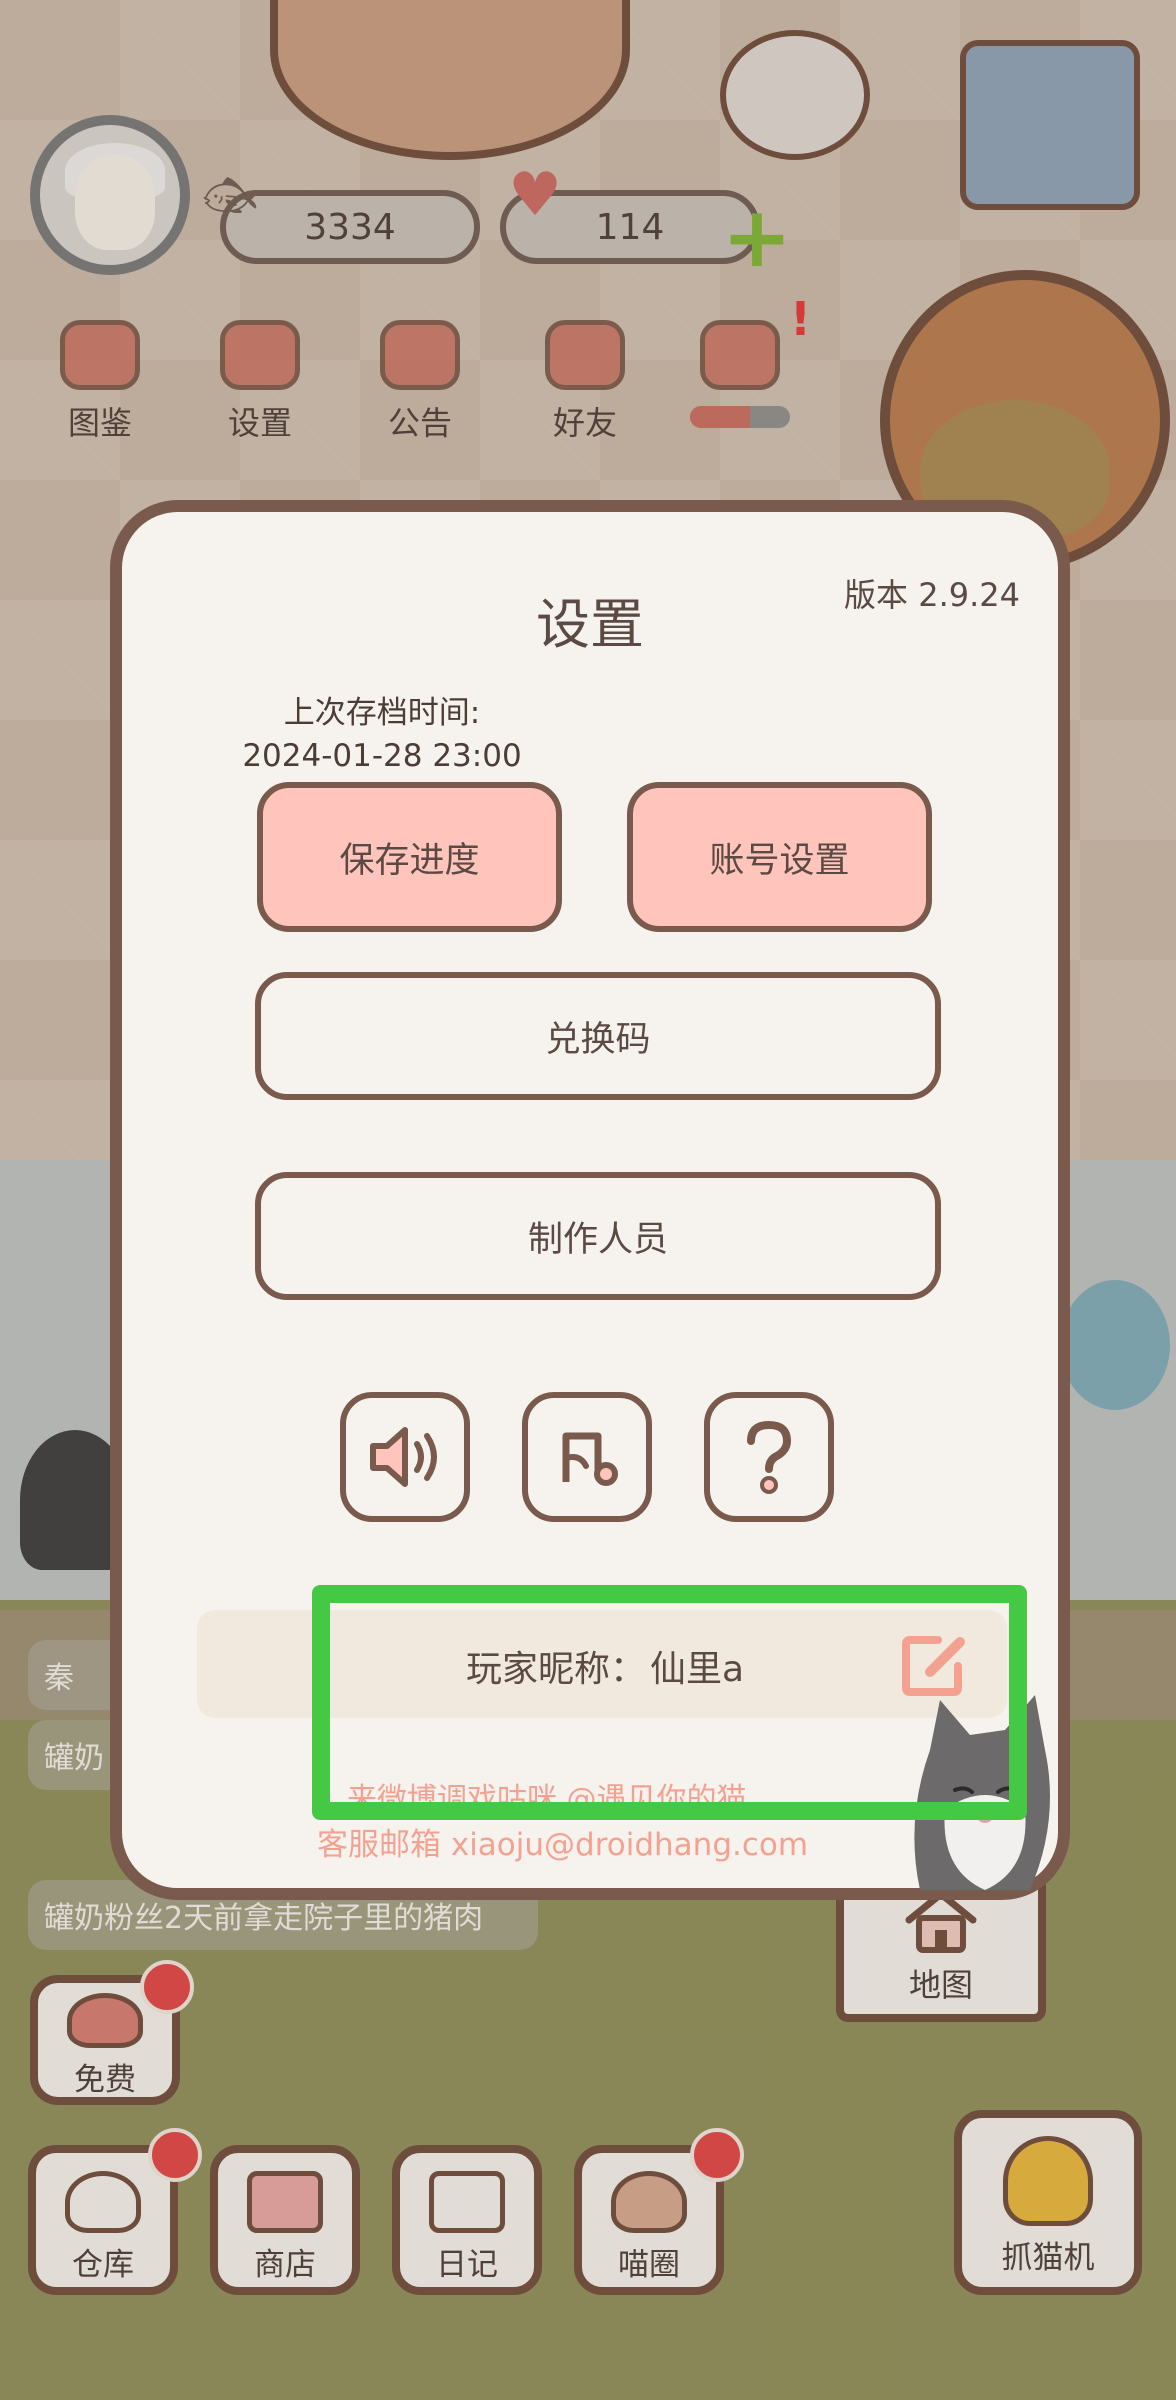 The height and width of the screenshot is (2400, 1176). What do you see at coordinates (382, 713) in the screenshot?
I see `last-save-label: 上次存档时间:` at bounding box center [382, 713].